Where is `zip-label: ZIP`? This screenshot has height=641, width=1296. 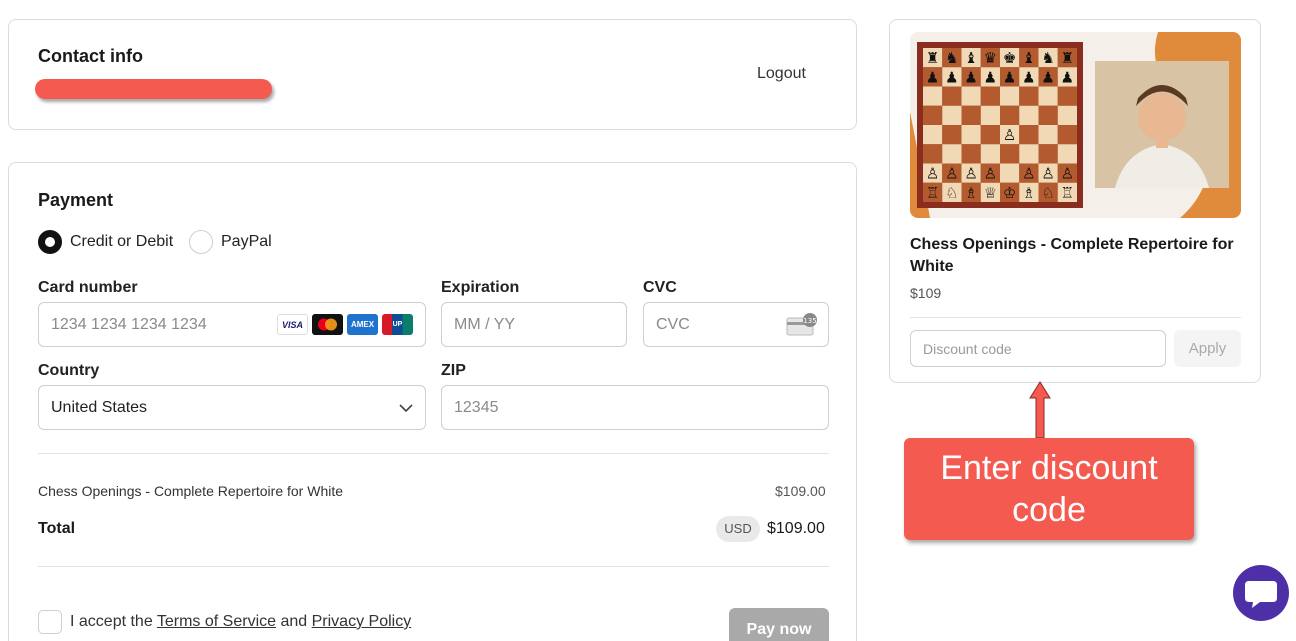
zip-label: ZIP is located at coordinates (453, 370).